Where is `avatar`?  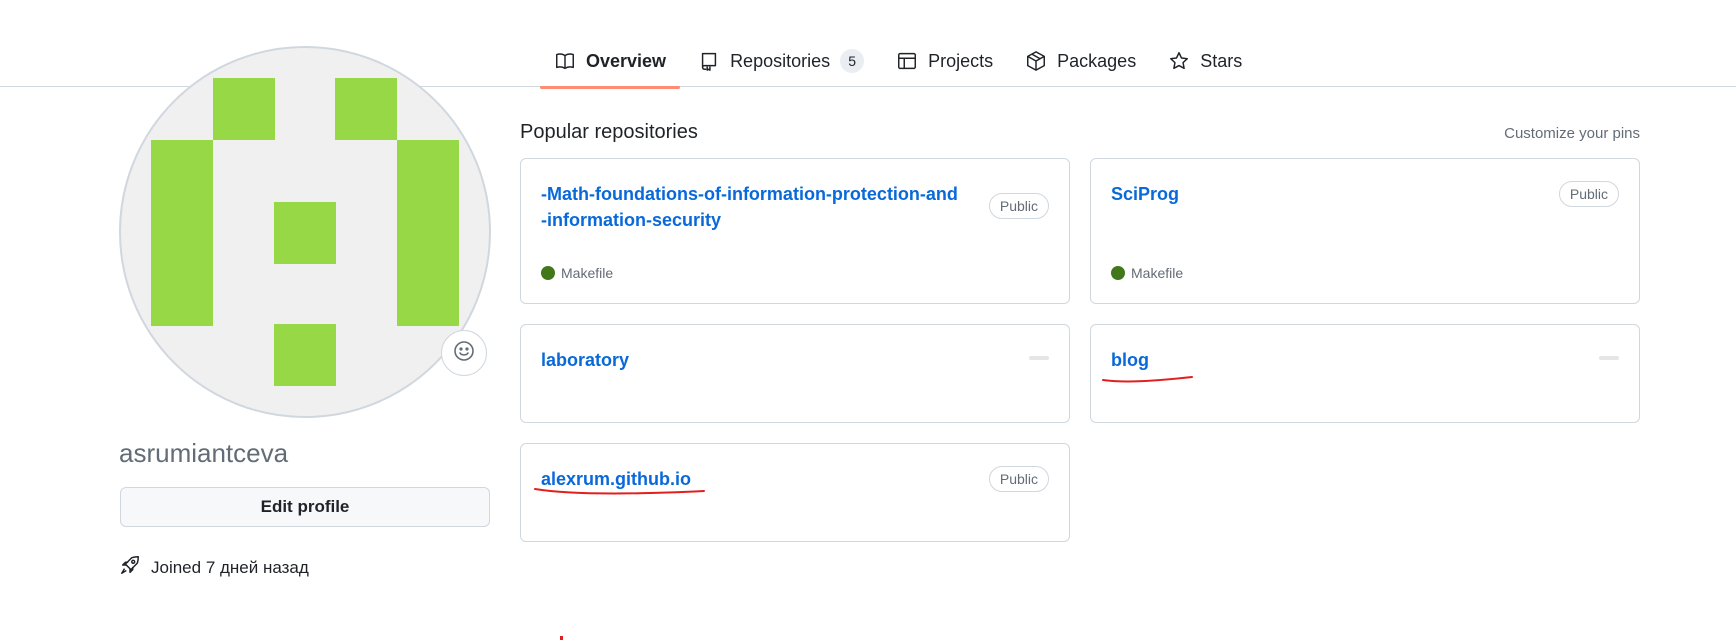
avatar is located at coordinates (305, 232).